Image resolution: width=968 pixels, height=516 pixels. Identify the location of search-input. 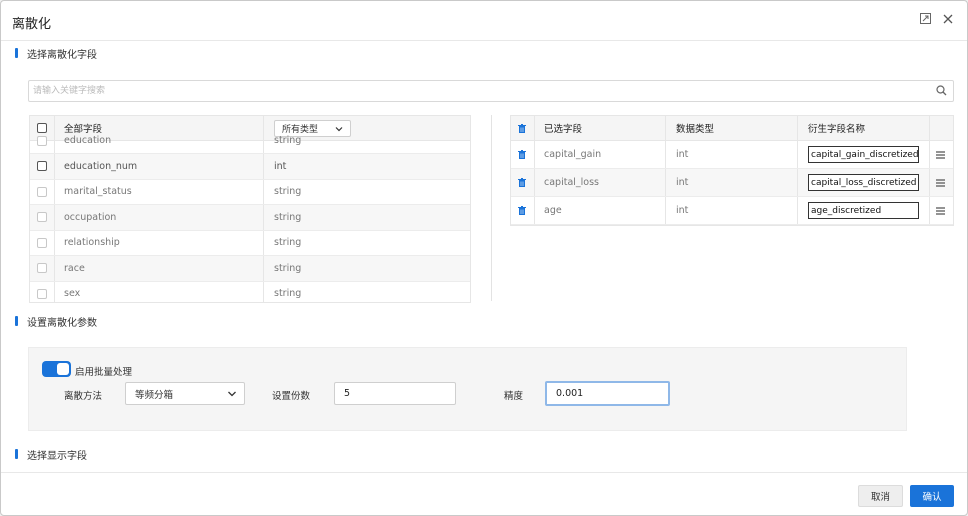
(479, 91).